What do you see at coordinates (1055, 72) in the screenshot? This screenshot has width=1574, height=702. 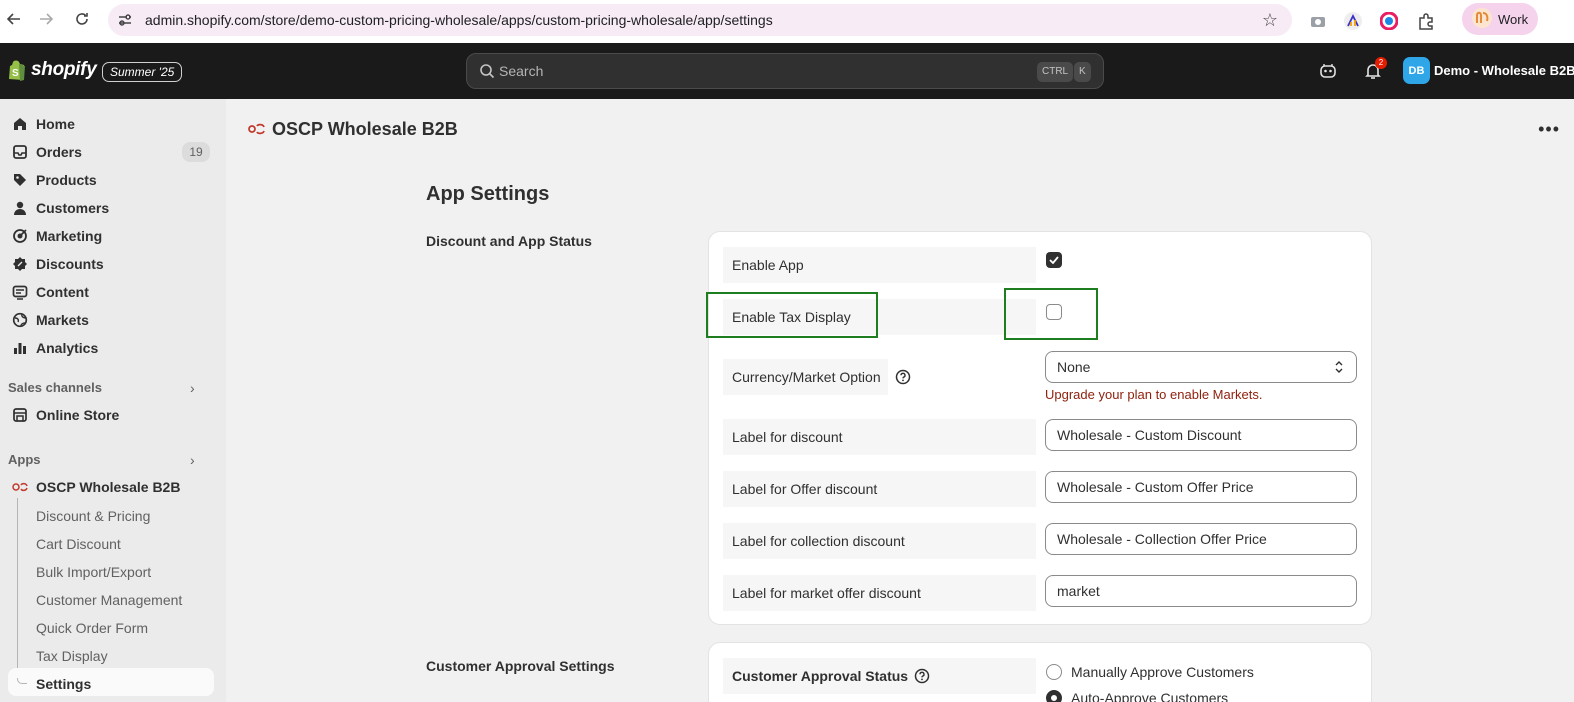 I see `shortcut-ctrl-key: CTRL` at bounding box center [1055, 72].